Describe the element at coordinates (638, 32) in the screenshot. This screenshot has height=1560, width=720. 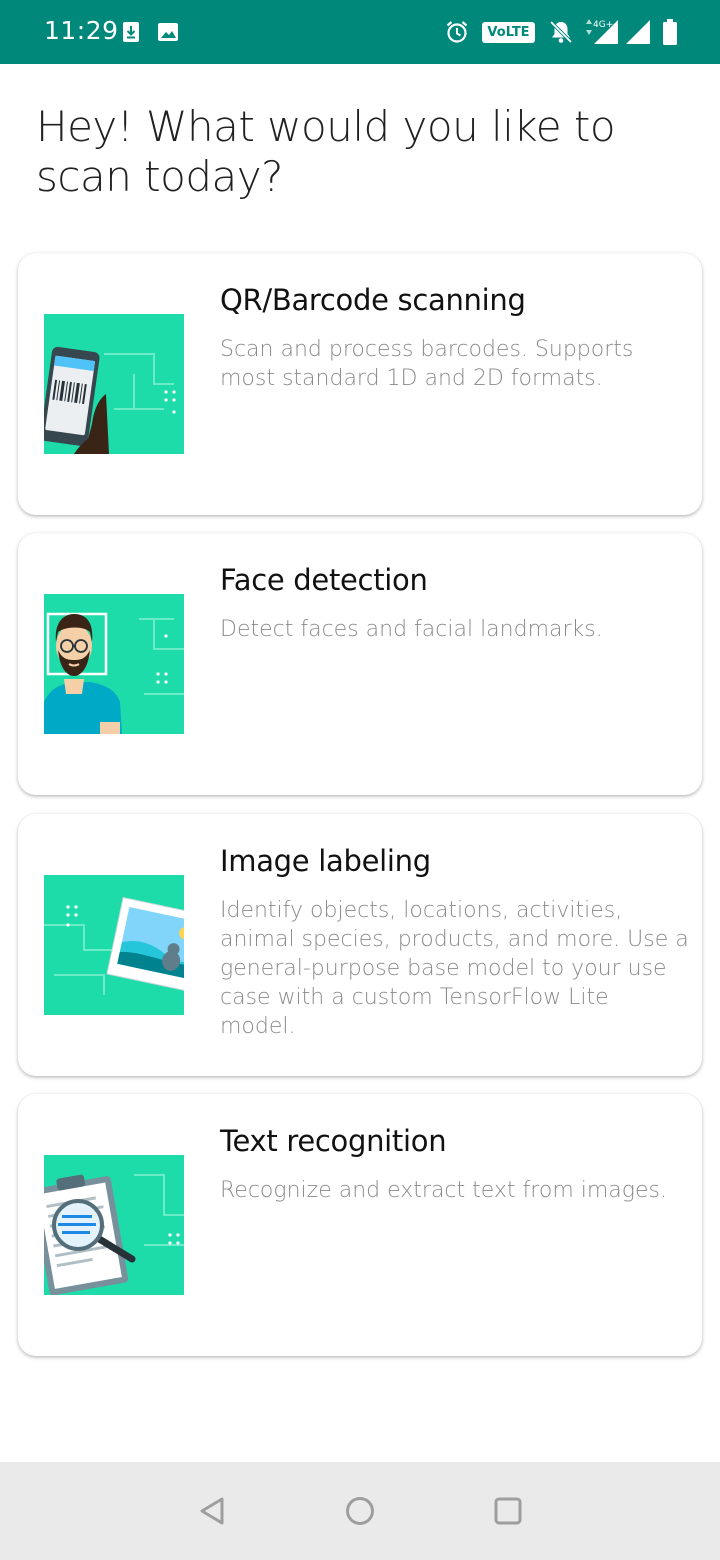
I see `signal-icon` at that location.